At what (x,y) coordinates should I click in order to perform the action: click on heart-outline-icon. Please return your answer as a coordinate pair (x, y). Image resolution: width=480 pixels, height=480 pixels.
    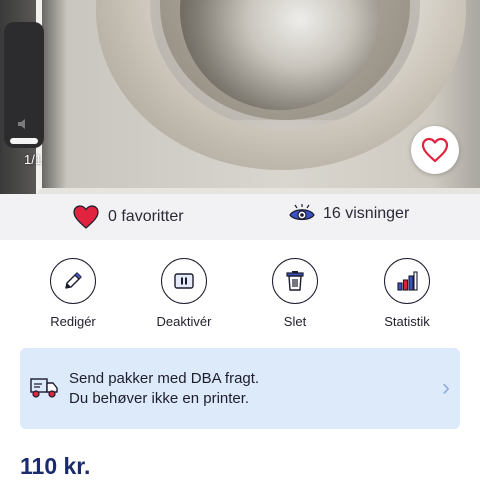
    Looking at the image, I should click on (435, 150).